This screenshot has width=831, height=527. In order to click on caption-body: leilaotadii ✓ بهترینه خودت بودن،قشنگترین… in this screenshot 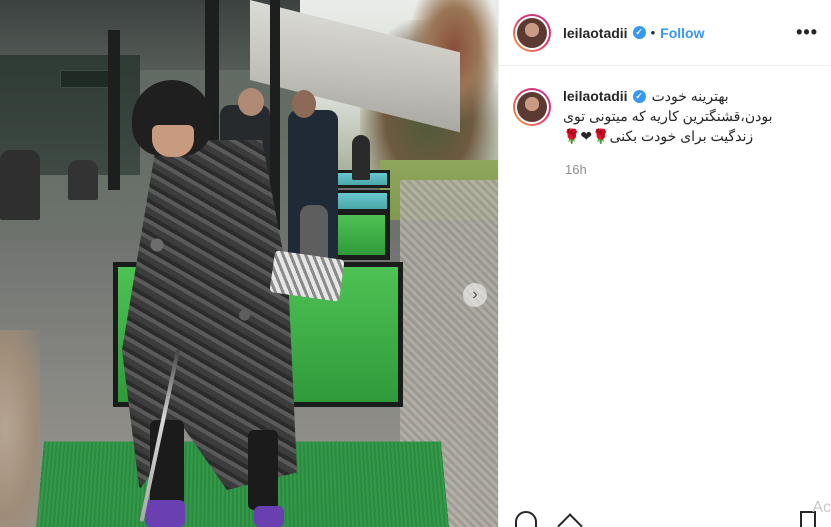, I will do `click(688, 116)`.